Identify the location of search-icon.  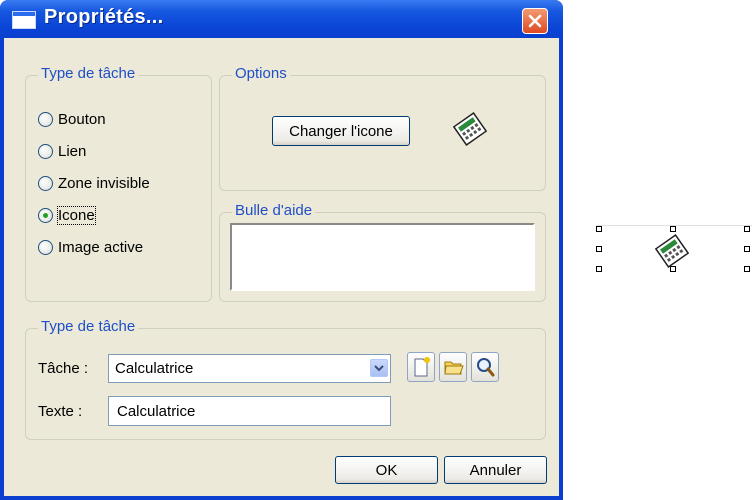
(486, 367).